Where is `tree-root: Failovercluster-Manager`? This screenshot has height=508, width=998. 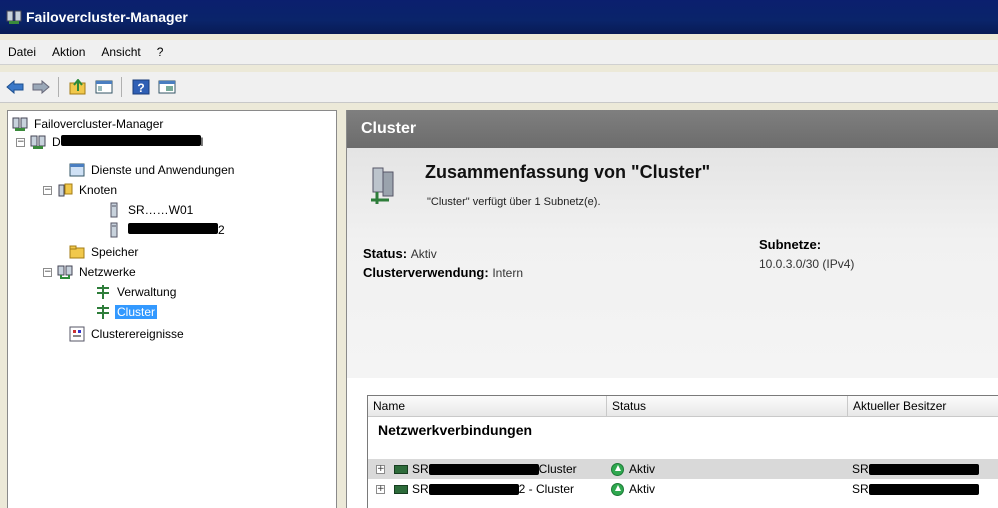 tree-root: Failovercluster-Manager is located at coordinates (88, 124).